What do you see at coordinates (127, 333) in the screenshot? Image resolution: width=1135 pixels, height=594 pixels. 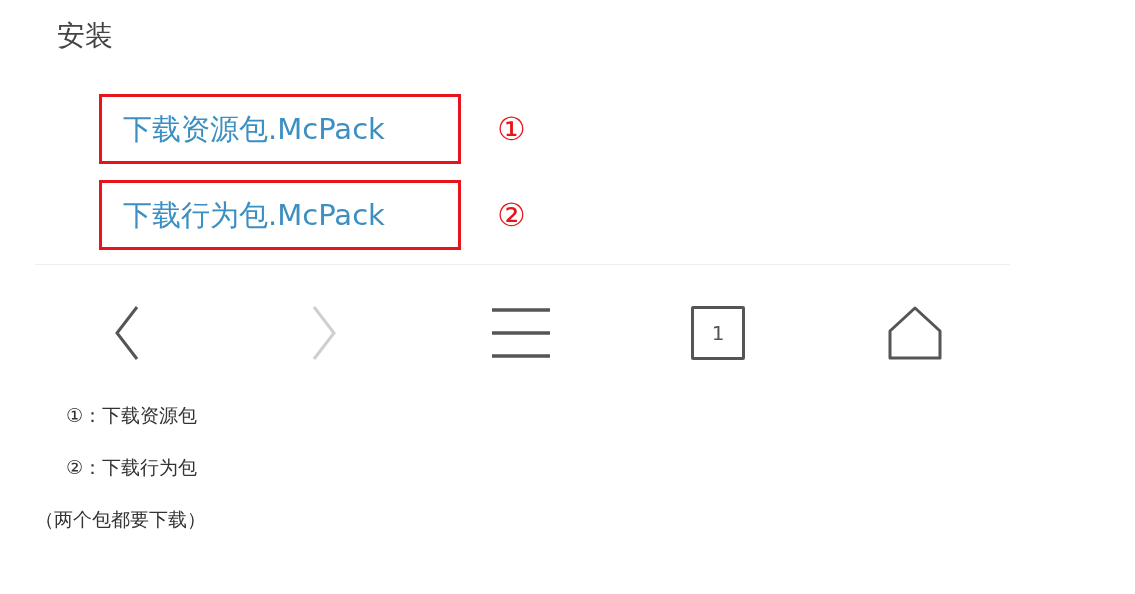 I see `chevron-left-icon` at bounding box center [127, 333].